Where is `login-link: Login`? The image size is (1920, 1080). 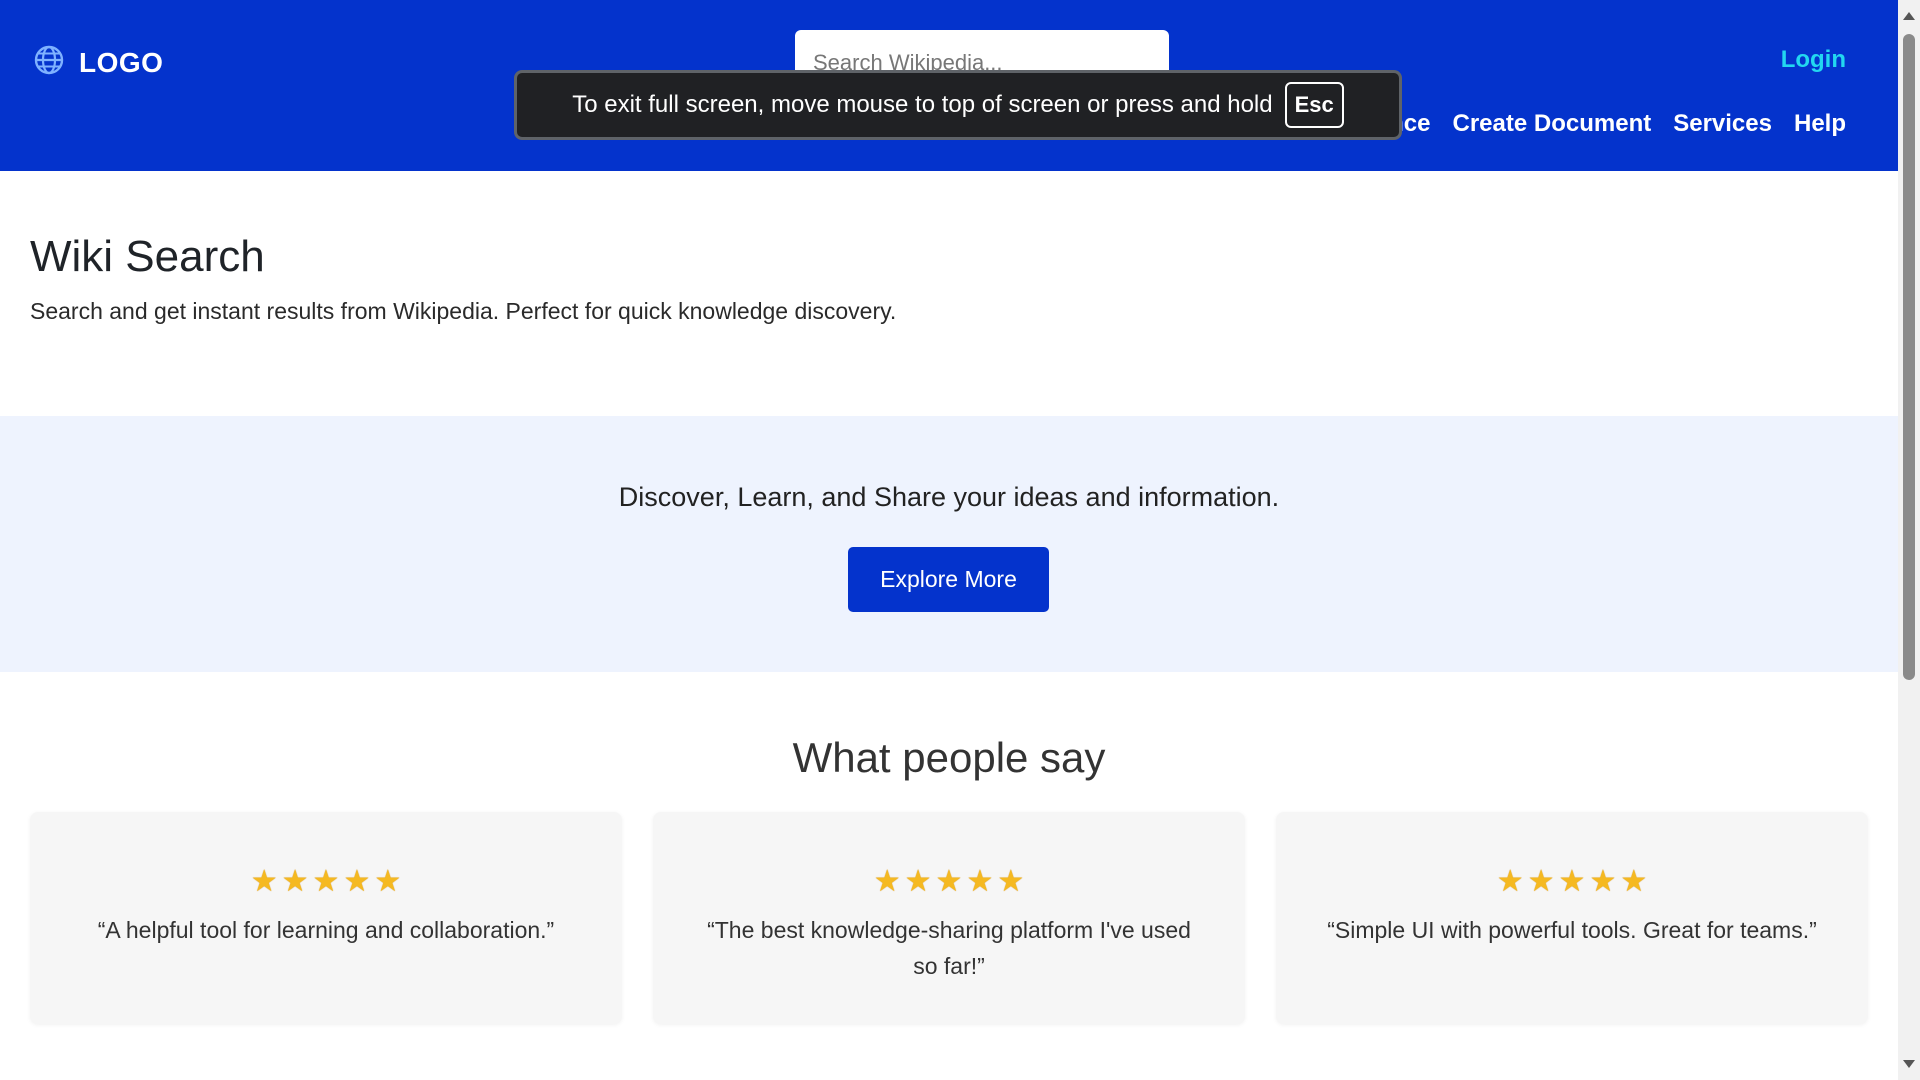 login-link: Login is located at coordinates (1813, 60).